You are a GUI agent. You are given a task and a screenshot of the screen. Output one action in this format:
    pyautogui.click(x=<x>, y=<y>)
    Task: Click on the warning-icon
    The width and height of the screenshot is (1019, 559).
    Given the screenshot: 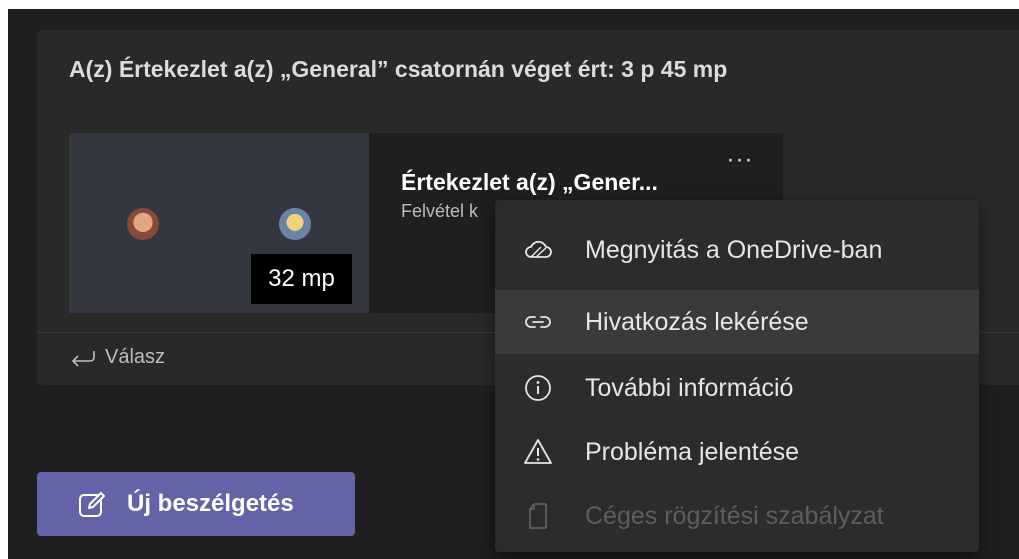 What is the action you would take?
    pyautogui.click(x=538, y=452)
    